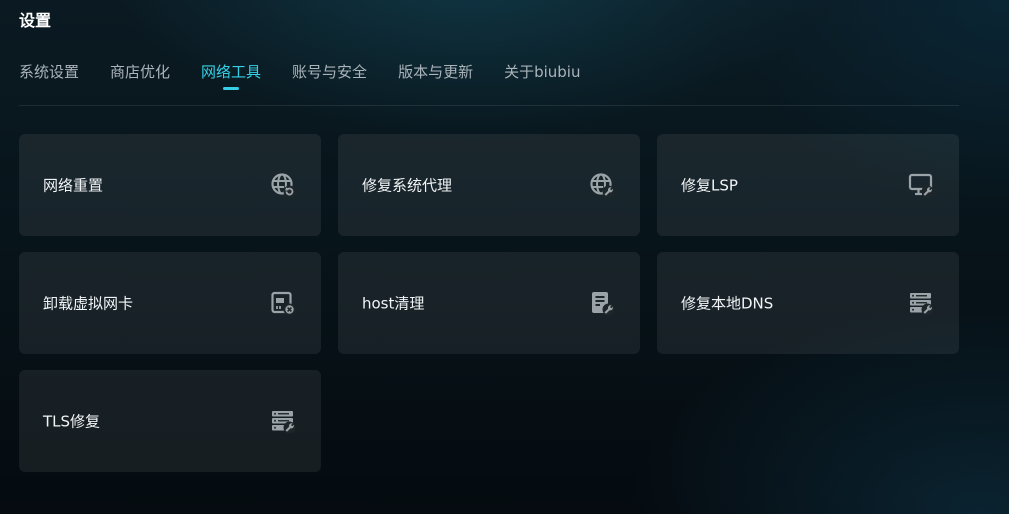  Describe the element at coordinates (88, 303) in the screenshot. I see `uninstall-virtual-nic-label: 卸载虚拟网卡` at that location.